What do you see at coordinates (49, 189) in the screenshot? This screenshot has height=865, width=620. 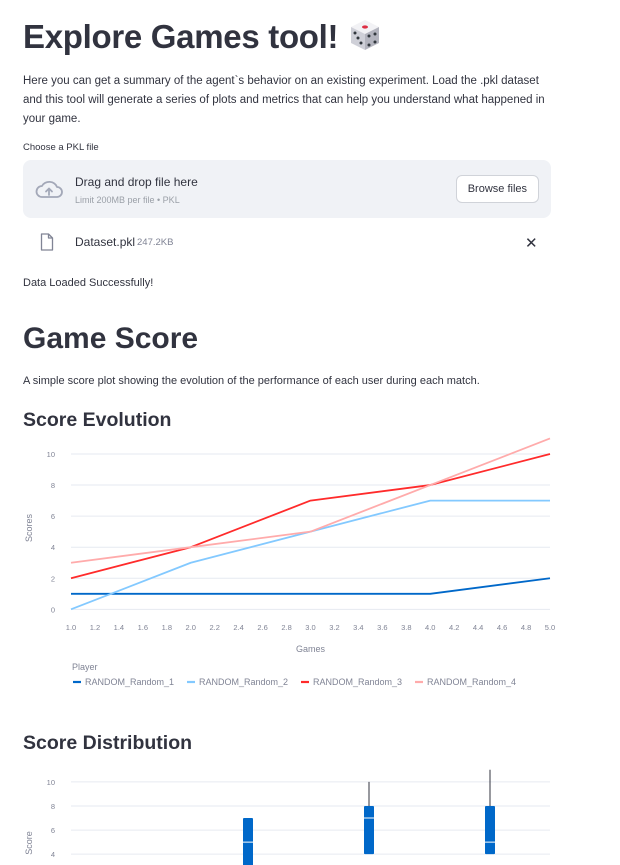 I see `cloud-upload-icon` at bounding box center [49, 189].